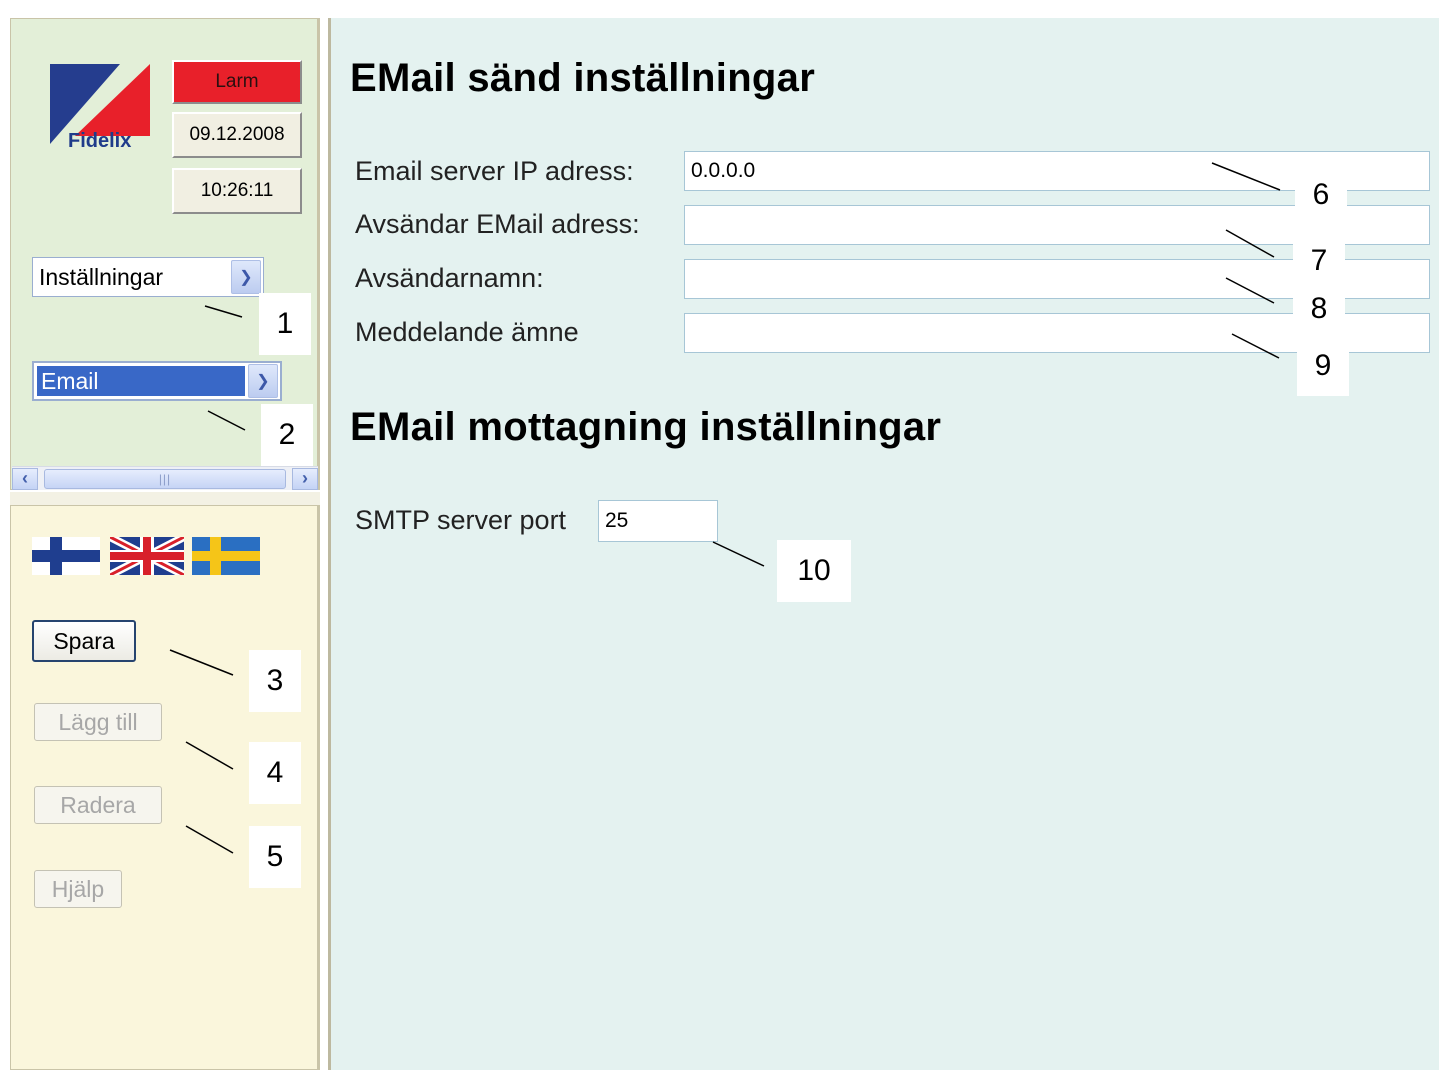  Describe the element at coordinates (226, 556) in the screenshot. I see `flag-sweden-icon` at that location.